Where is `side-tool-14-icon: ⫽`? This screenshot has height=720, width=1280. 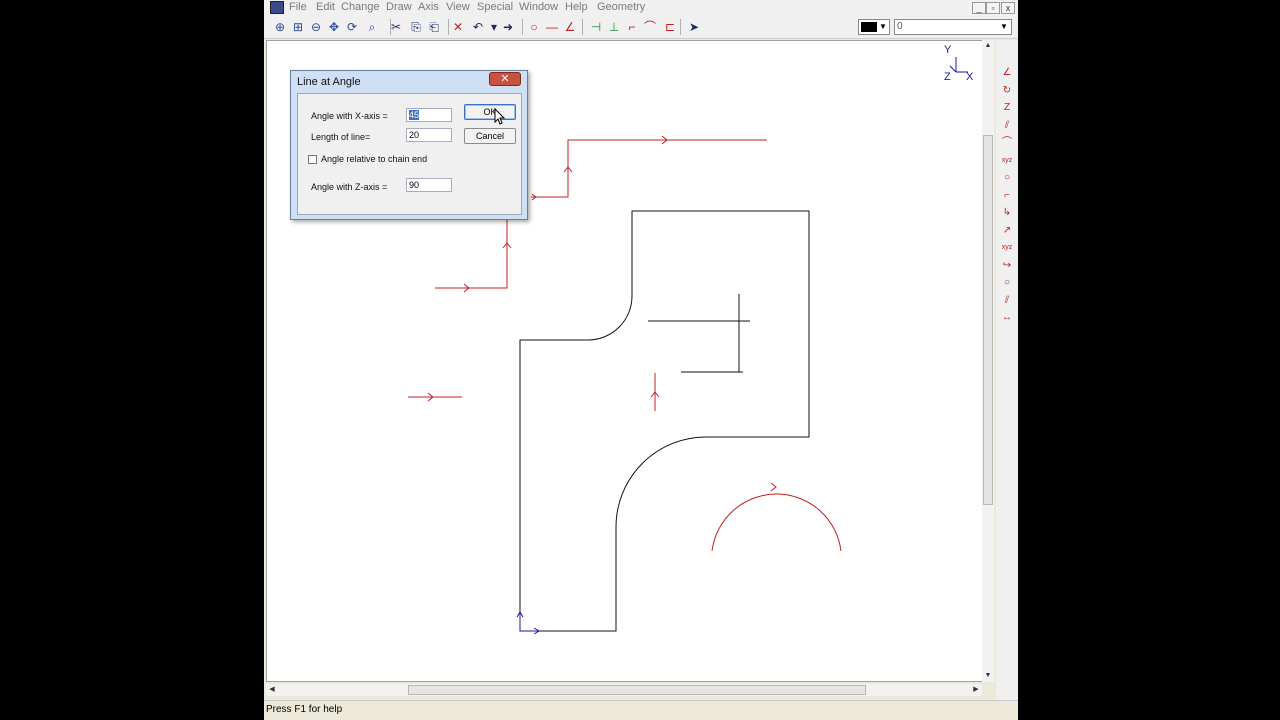
side-tool-14-icon: ⫽ is located at coordinates (1007, 301).